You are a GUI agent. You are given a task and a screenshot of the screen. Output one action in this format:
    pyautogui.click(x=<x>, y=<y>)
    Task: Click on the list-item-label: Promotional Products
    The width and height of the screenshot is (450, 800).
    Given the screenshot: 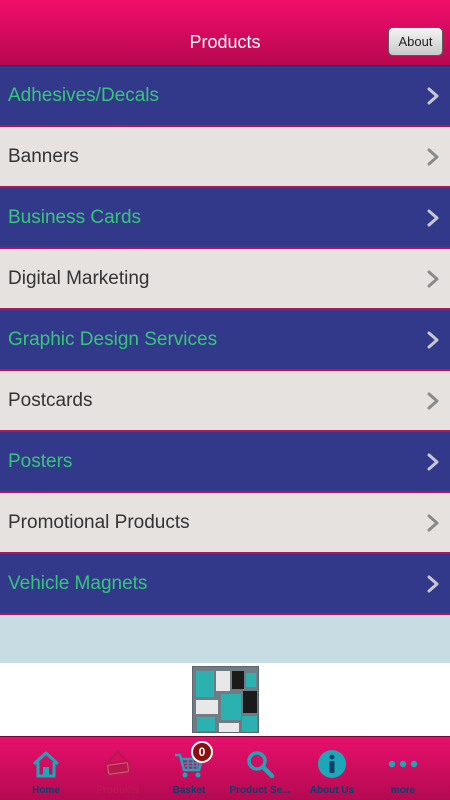 What is the action you would take?
    pyautogui.click(x=99, y=522)
    